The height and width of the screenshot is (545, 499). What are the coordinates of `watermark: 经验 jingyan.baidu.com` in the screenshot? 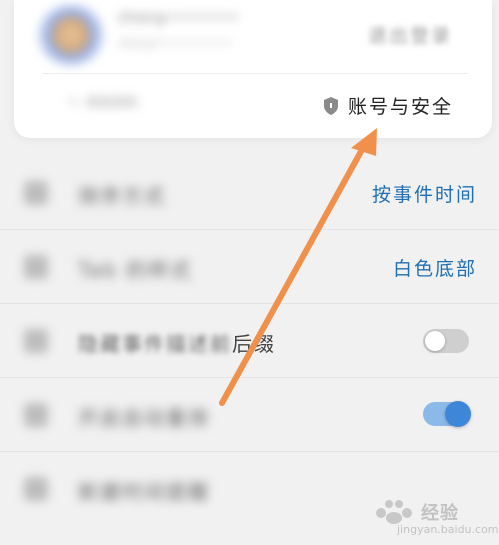 It's located at (433, 519).